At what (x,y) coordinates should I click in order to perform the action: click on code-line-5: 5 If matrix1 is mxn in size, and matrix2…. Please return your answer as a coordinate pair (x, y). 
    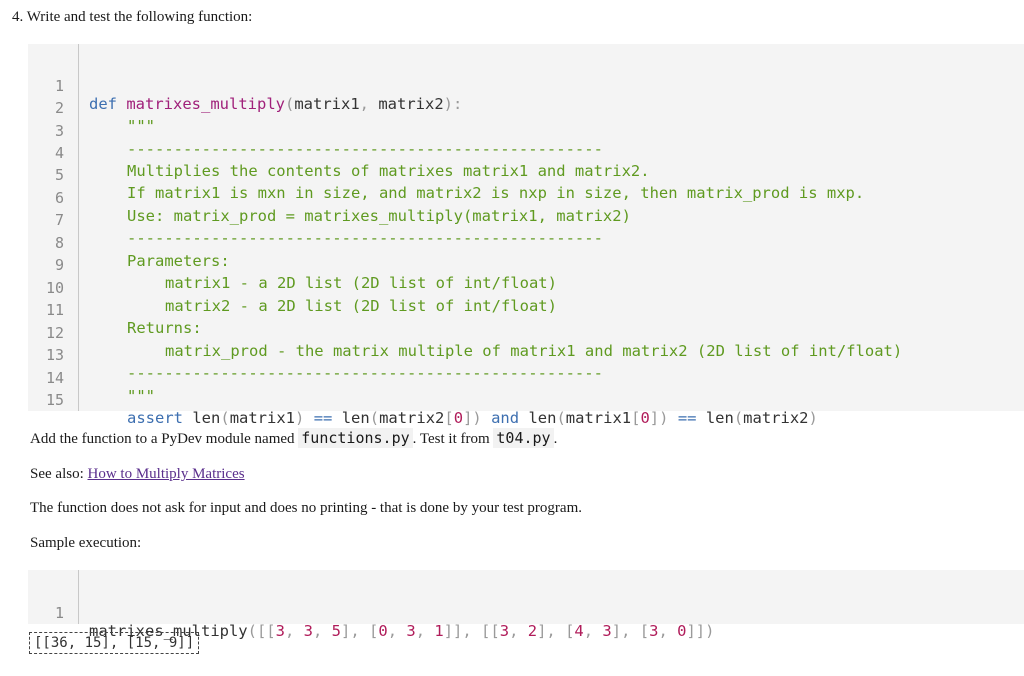
    Looking at the image, I should click on (446, 175).